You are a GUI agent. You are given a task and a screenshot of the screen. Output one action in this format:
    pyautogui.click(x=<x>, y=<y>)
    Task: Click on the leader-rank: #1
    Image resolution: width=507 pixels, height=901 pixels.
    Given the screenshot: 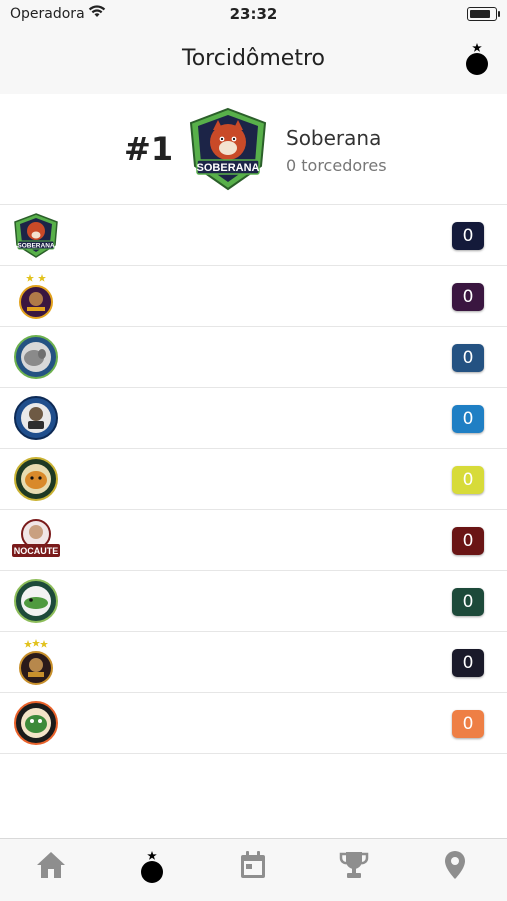 What is the action you would take?
    pyautogui.click(x=149, y=149)
    